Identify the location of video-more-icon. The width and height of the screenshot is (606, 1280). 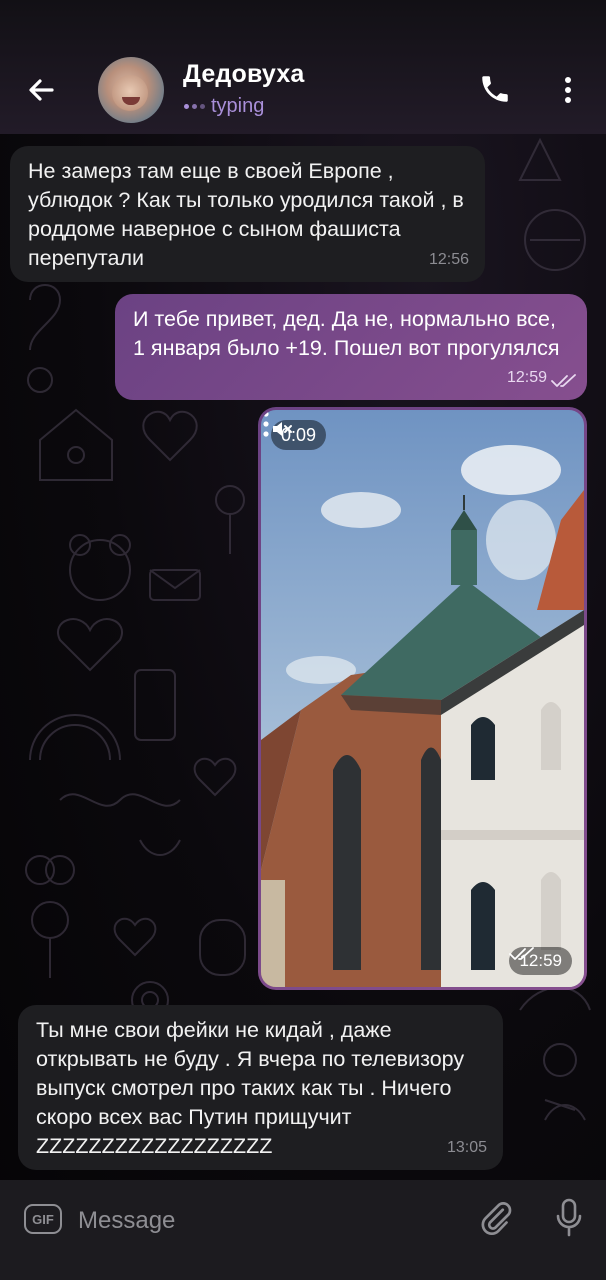
(266, 424).